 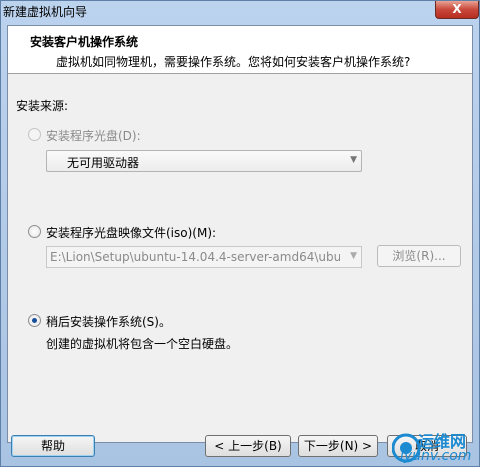 I want to click on install-source-label: 安装来源:, so click(x=42, y=106).